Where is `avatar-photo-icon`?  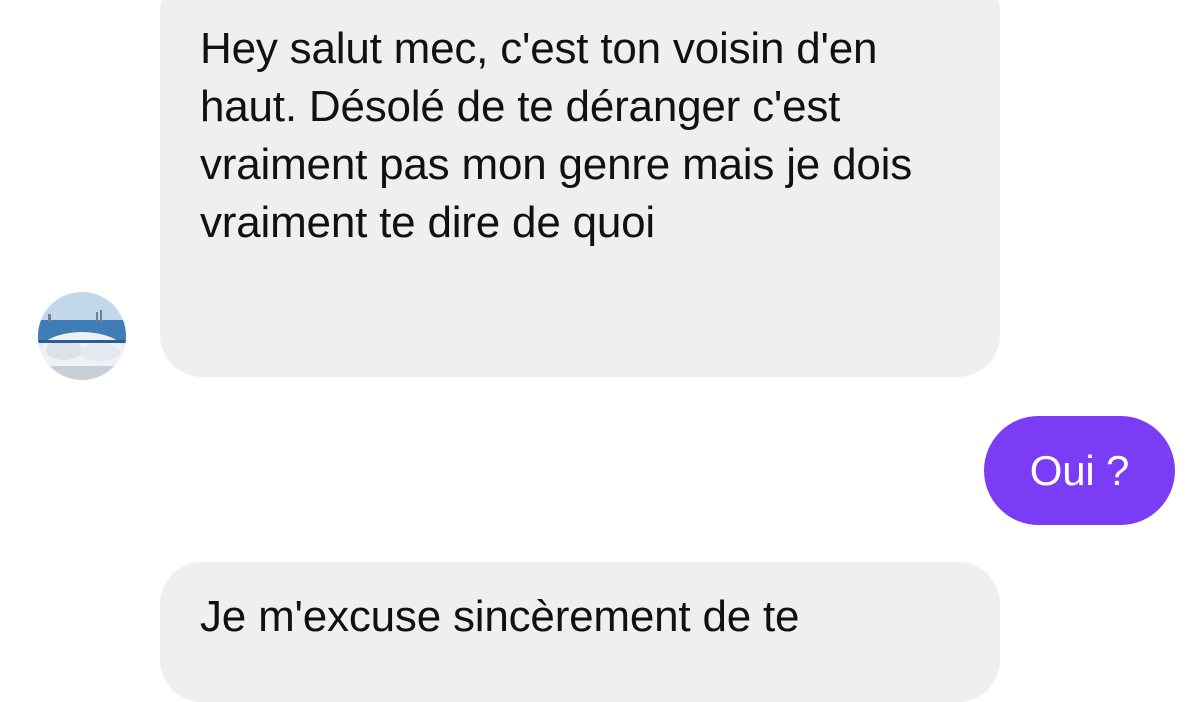 avatar-photo-icon is located at coordinates (82, 336).